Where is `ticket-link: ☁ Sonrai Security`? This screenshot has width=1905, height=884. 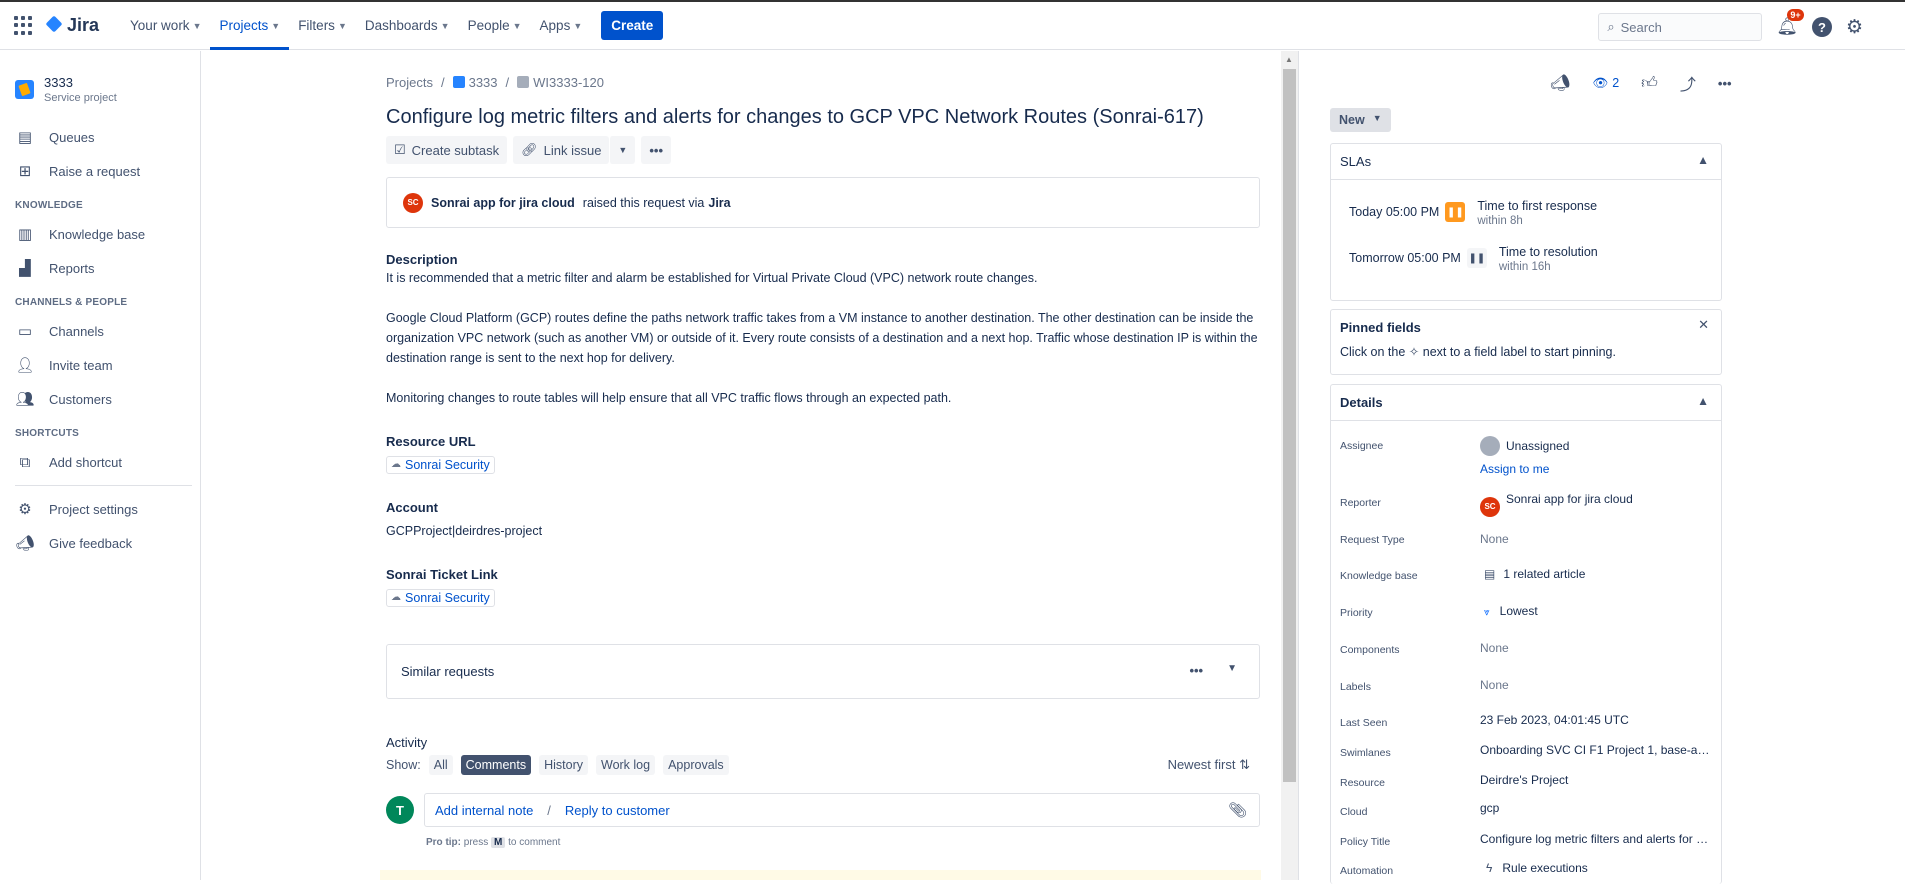 ticket-link: ☁ Sonrai Security is located at coordinates (440, 597).